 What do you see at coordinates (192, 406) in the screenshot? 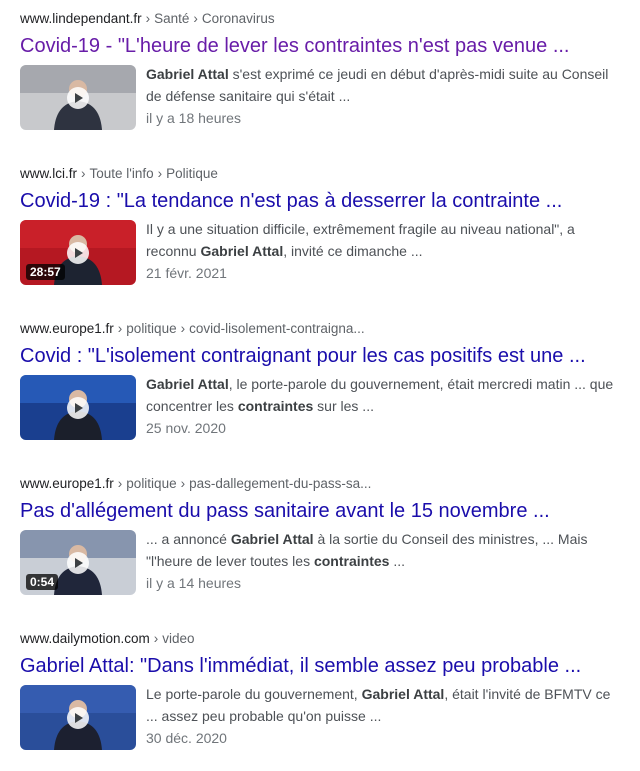
I see `snippet-text: concentrer les` at bounding box center [192, 406].